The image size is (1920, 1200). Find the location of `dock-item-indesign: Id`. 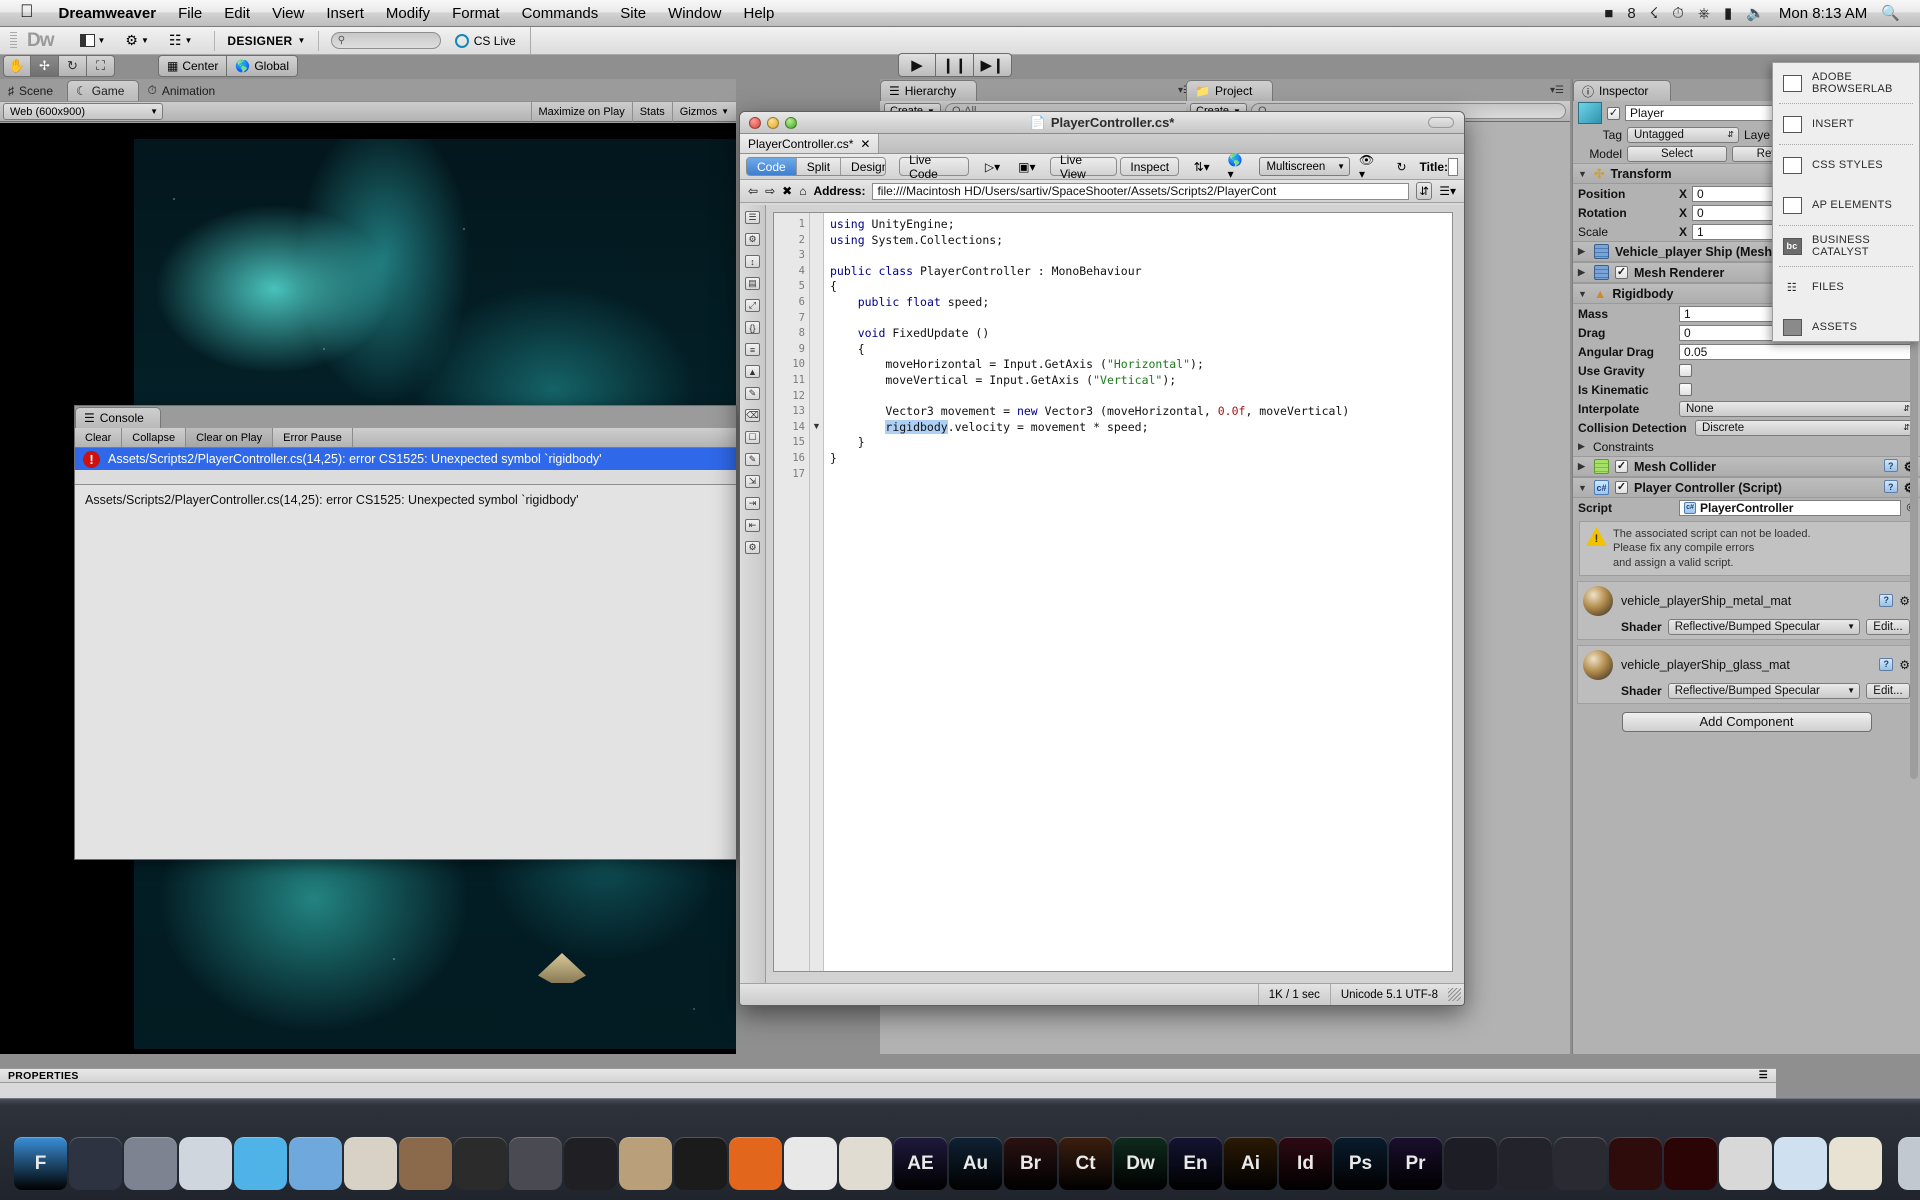

dock-item-indesign: Id is located at coordinates (1305, 1163).